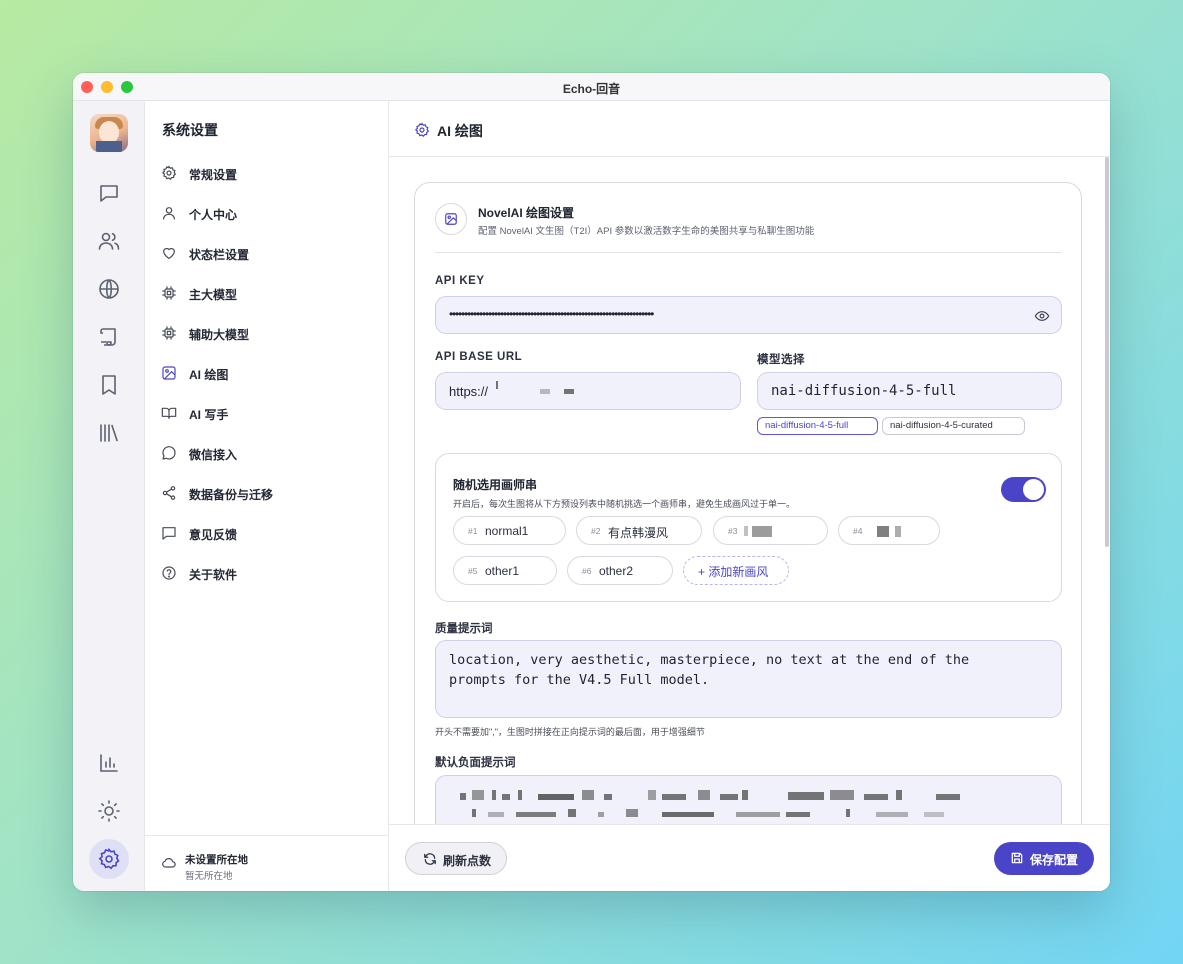  What do you see at coordinates (781, 360) in the screenshot?
I see `model-label: 模型选择` at bounding box center [781, 360].